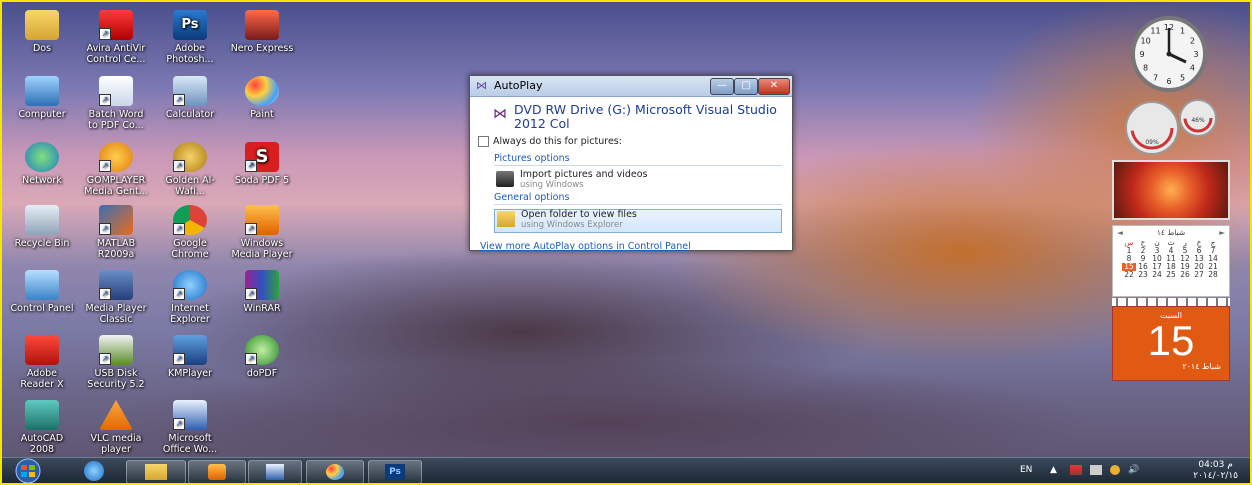  I want to click on clock-number: 1, so click(1182, 31).